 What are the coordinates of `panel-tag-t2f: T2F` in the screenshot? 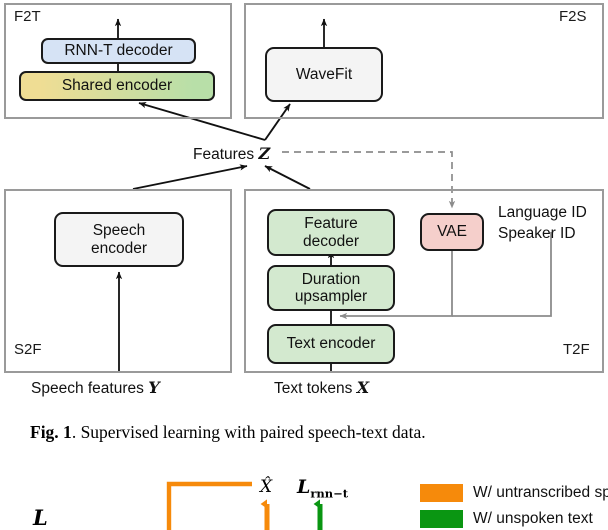 It's located at (576, 349).